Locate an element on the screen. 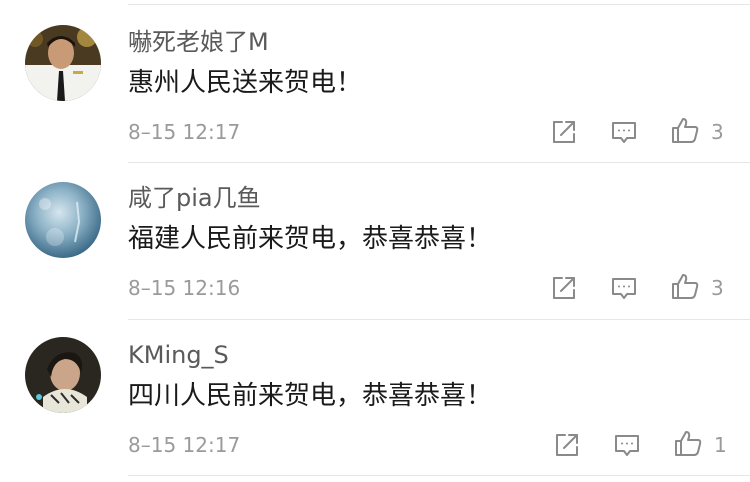 Image resolution: width=750 pixels, height=482 pixels. comment-time: 8–15 12:16 is located at coordinates (184, 288).